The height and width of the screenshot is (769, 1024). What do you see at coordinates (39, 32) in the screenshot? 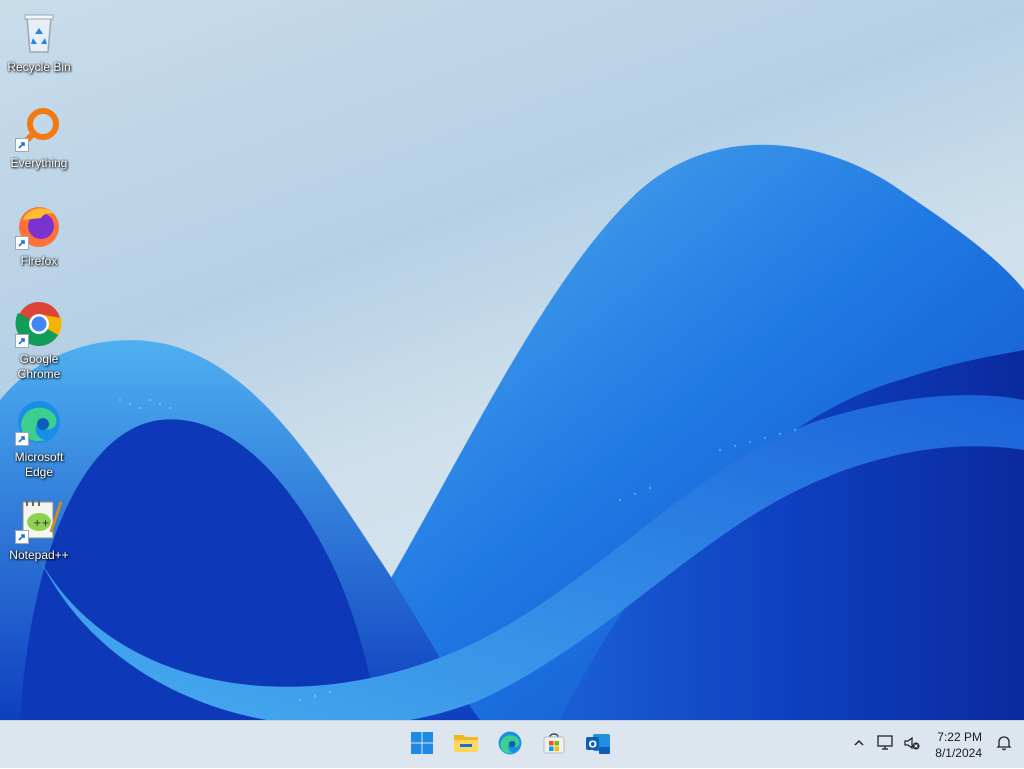
I see `recycle-bin-icon` at bounding box center [39, 32].